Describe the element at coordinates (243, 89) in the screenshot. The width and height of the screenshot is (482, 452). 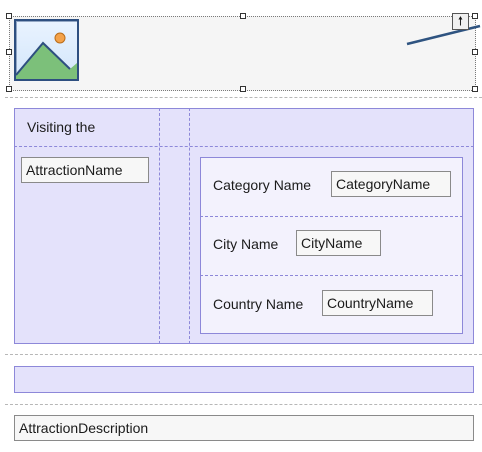
I see `resize-handle-bottom-center` at that location.